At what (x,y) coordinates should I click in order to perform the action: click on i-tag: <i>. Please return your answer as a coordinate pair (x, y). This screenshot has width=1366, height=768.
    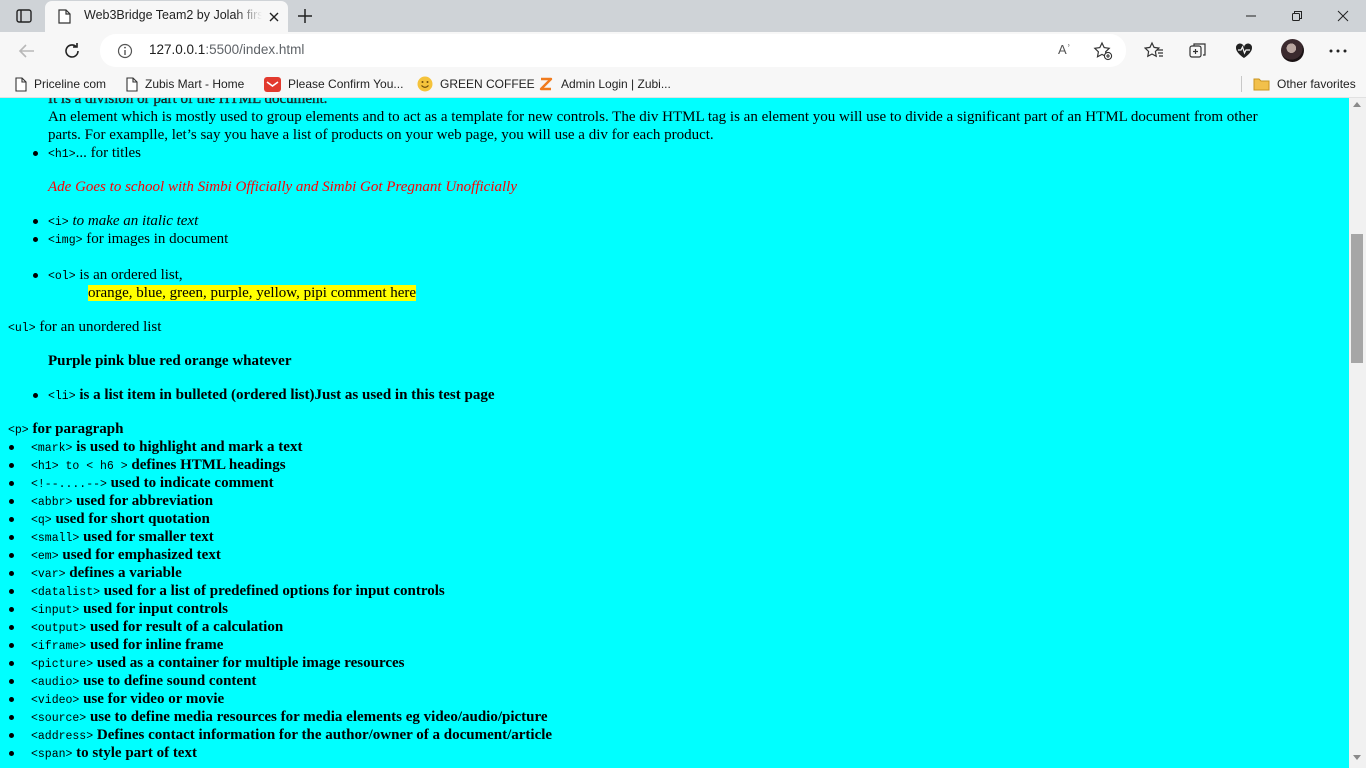
    Looking at the image, I should click on (58, 222).